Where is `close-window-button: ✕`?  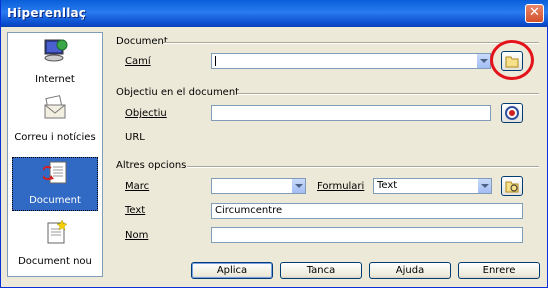
close-window-button: ✕ is located at coordinates (534, 13).